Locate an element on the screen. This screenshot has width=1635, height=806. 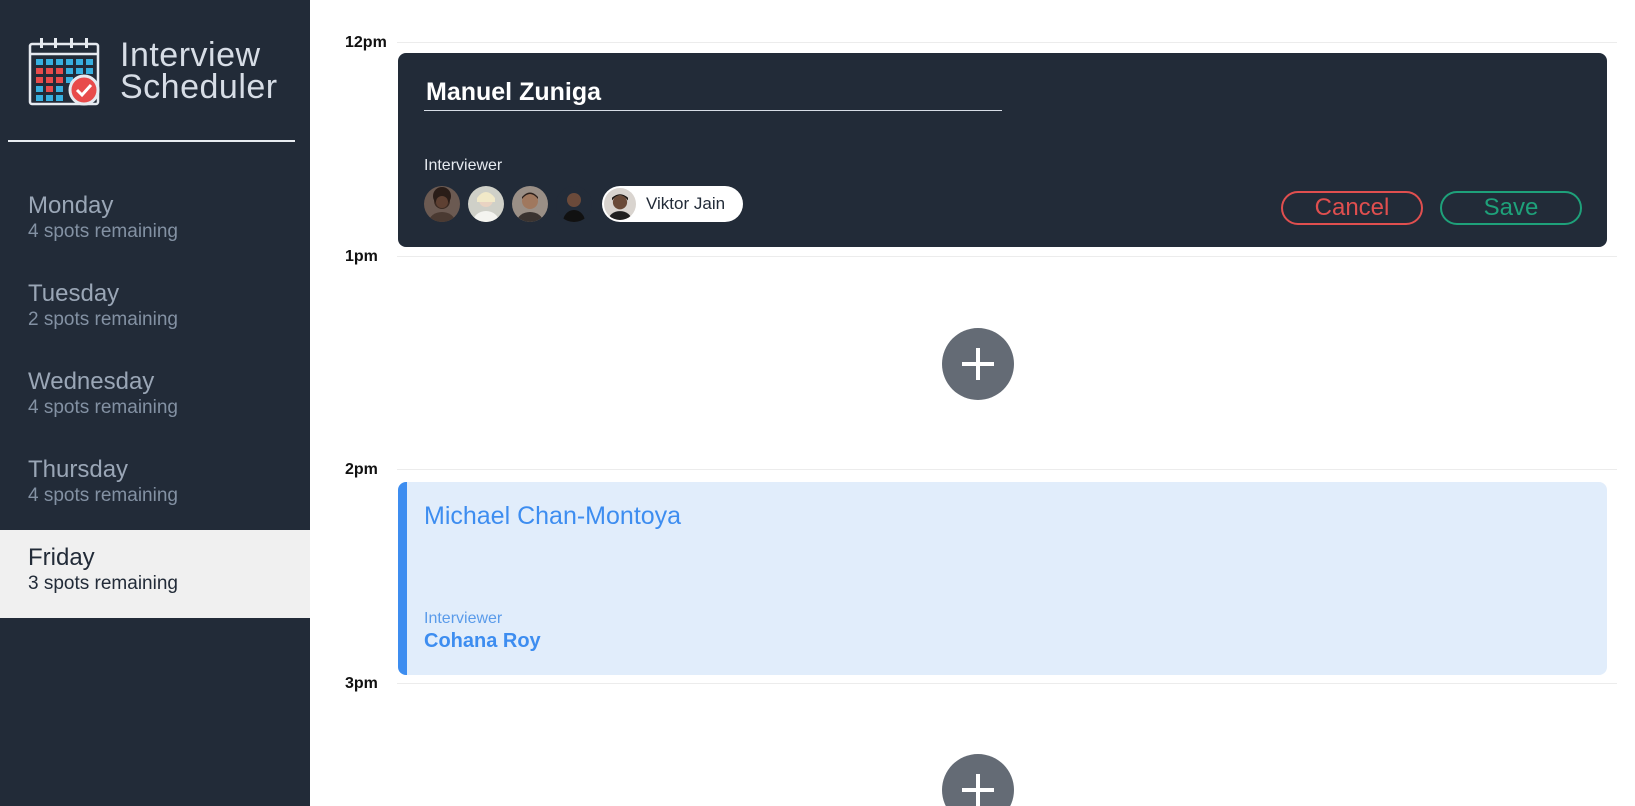
booked-interviewer-label: Interviewer is located at coordinates (463, 618).